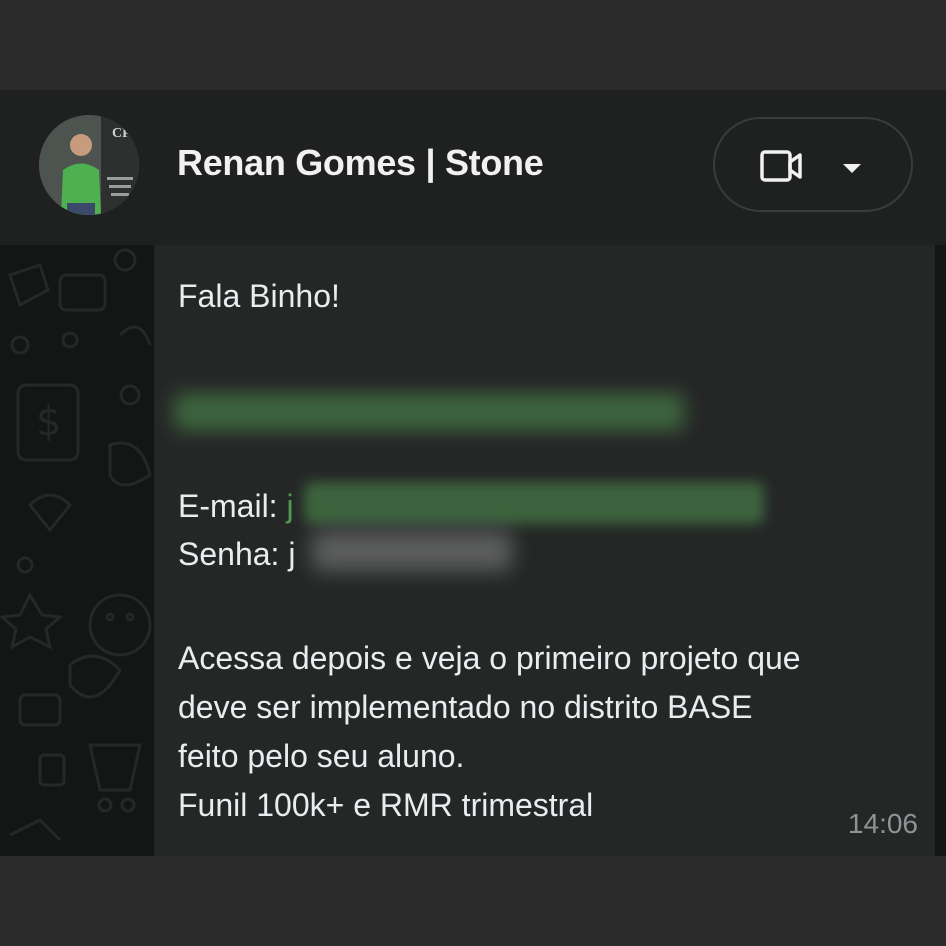  What do you see at coordinates (321, 756) in the screenshot?
I see `message-line: feito pelo seu aluno.` at bounding box center [321, 756].